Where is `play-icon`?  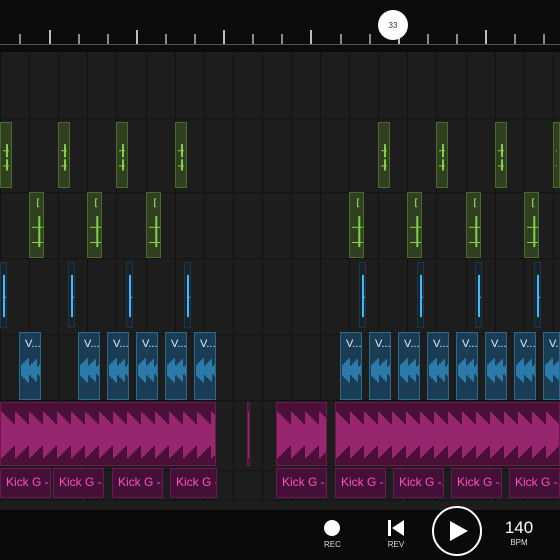
play-icon is located at coordinates (459, 531).